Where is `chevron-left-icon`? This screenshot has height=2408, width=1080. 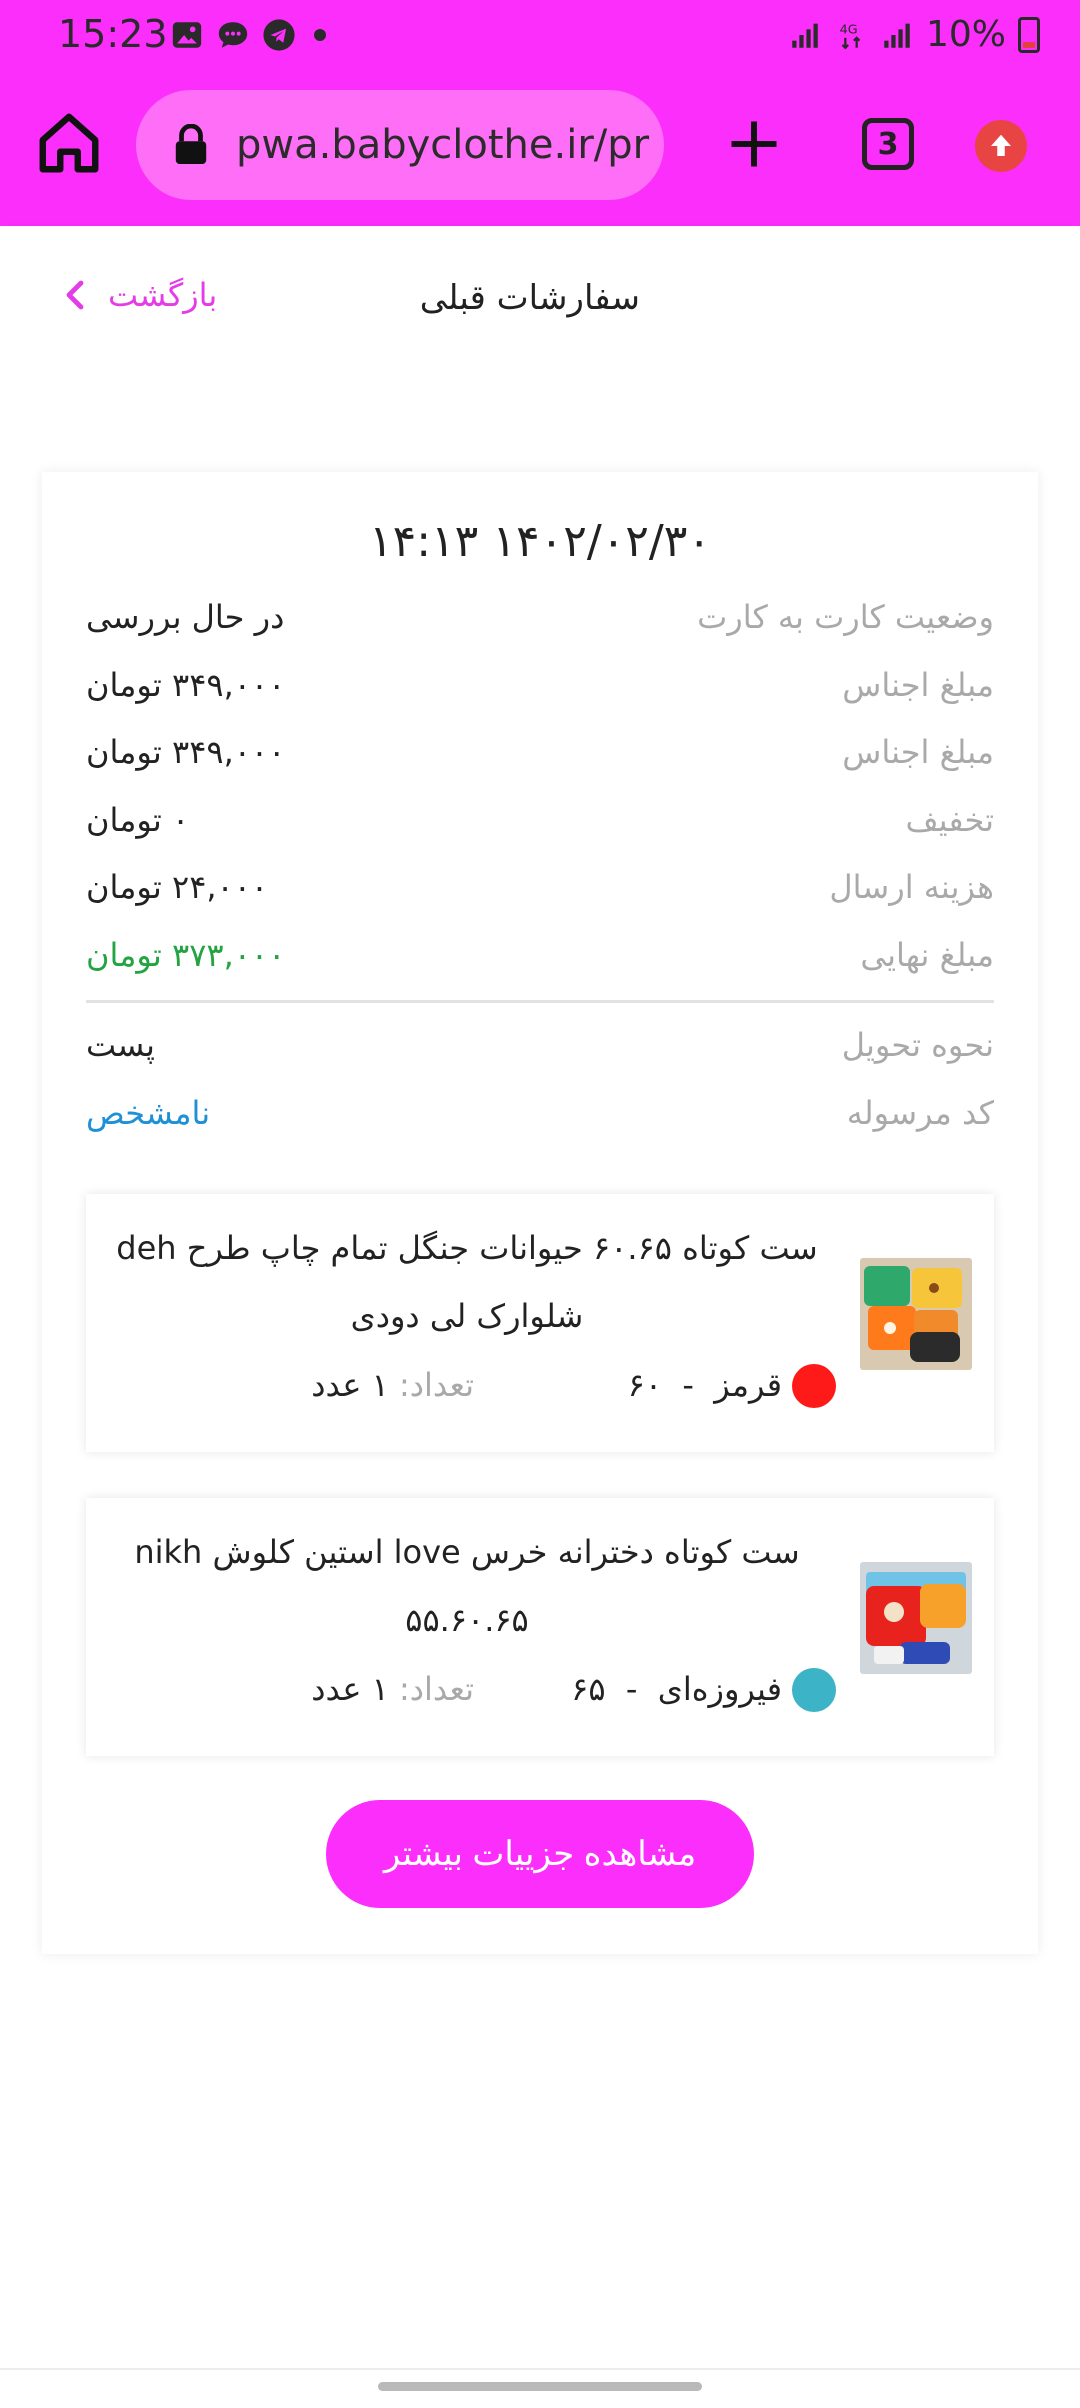 chevron-left-icon is located at coordinates (75, 295).